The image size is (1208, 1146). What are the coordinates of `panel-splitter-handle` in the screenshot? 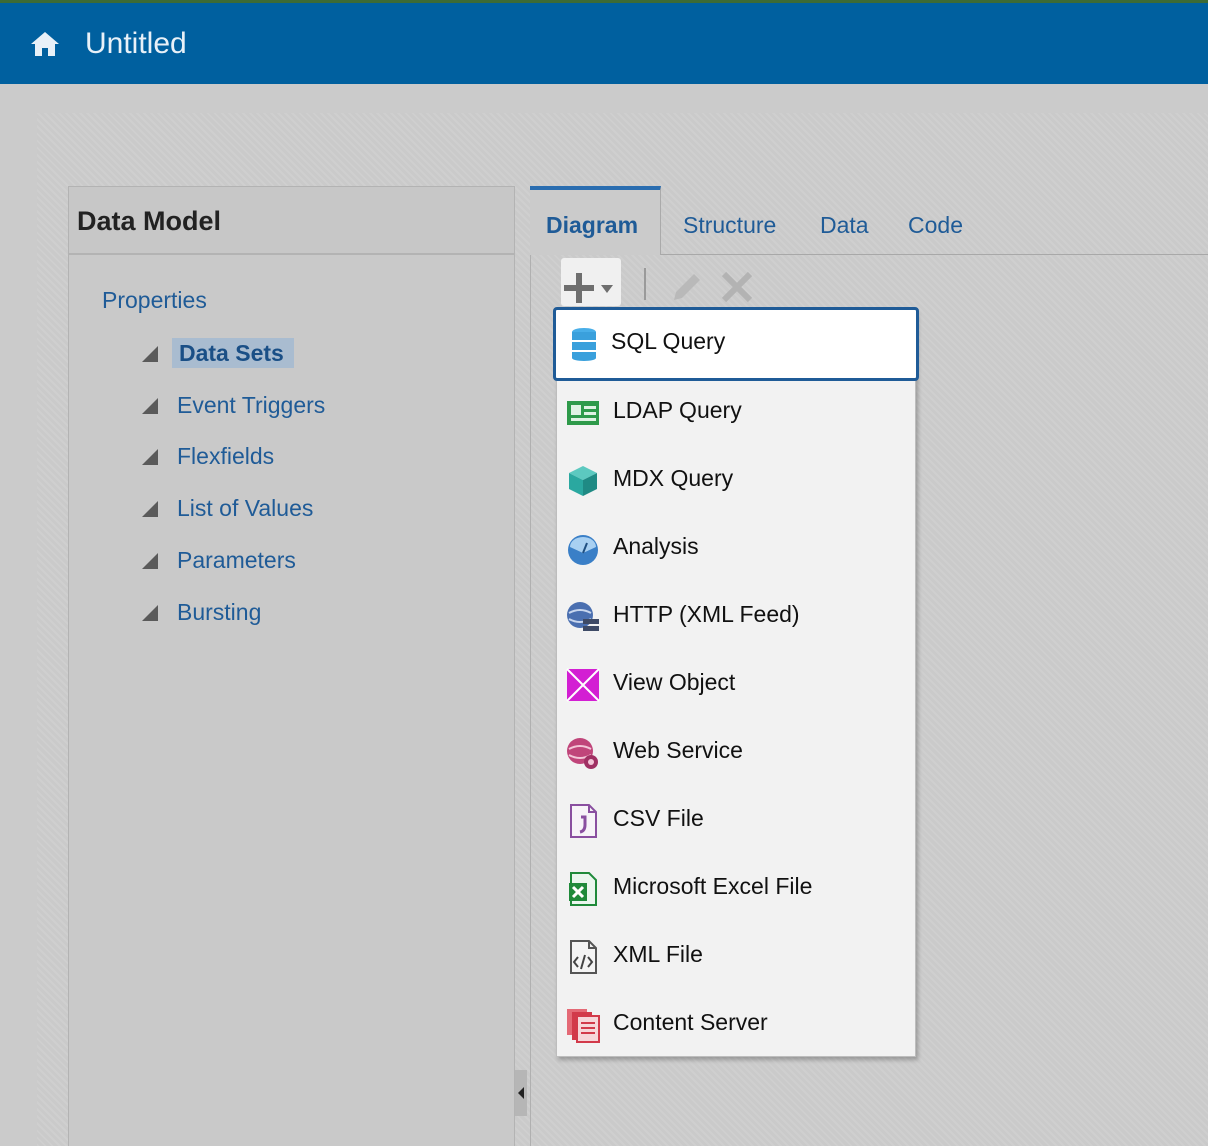 It's located at (521, 1093).